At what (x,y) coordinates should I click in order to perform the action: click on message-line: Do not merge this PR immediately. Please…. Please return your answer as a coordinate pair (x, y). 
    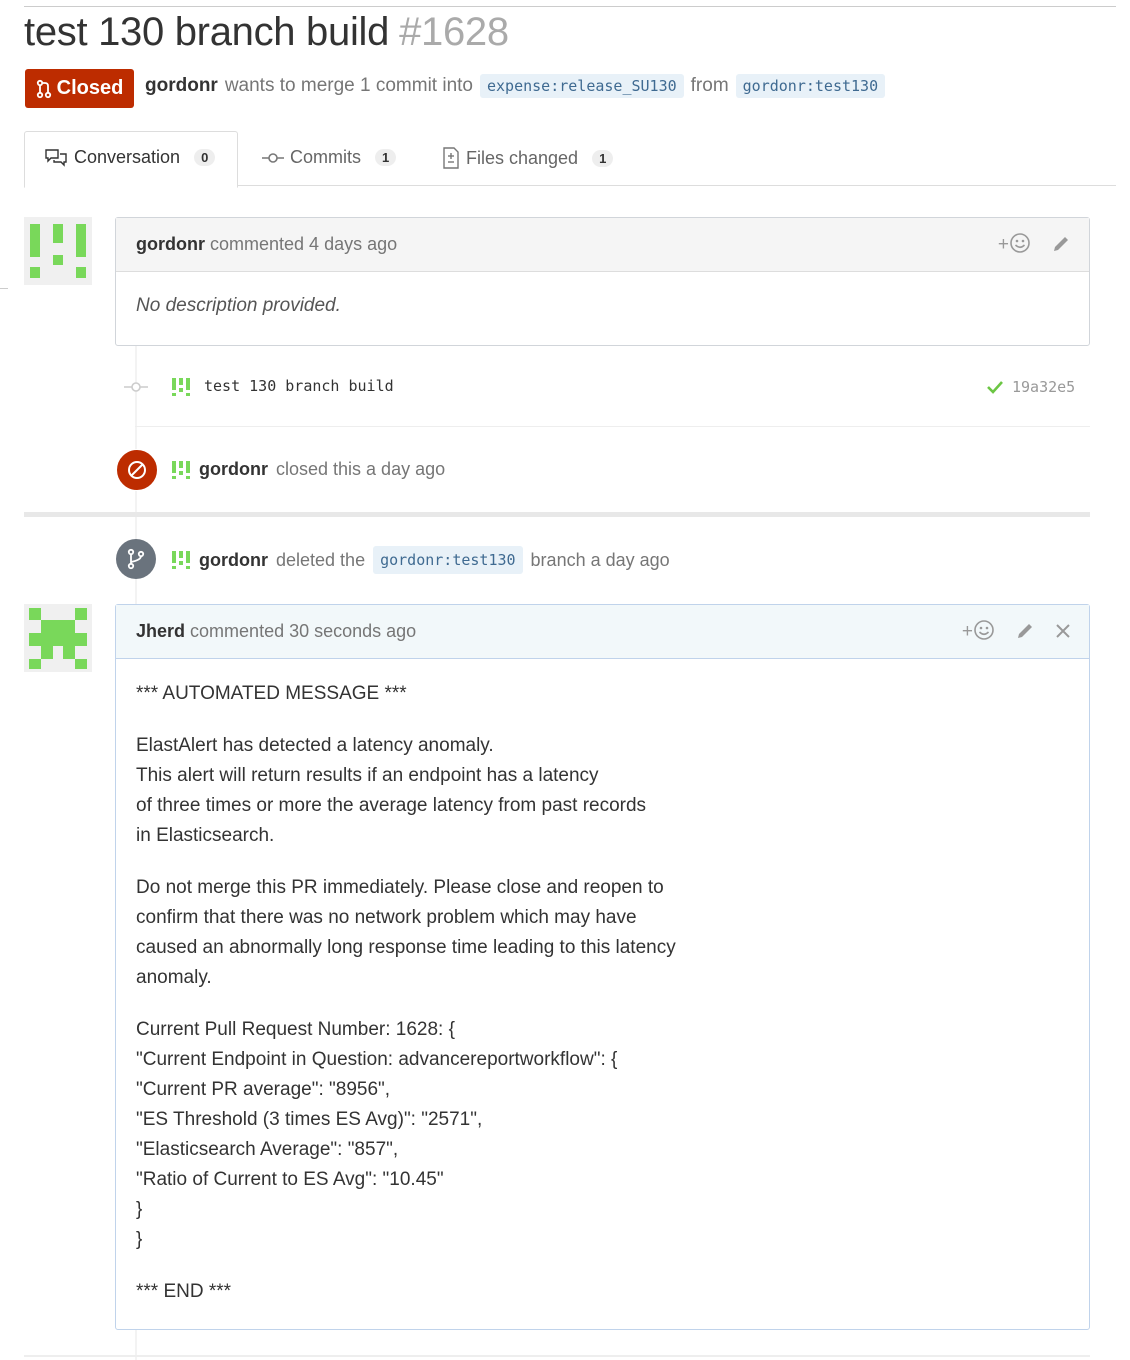
    Looking at the image, I should click on (400, 887).